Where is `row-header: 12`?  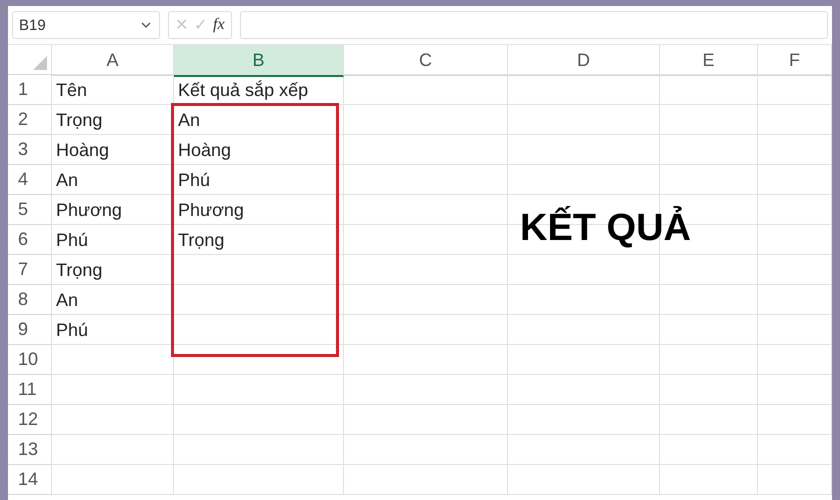 row-header: 12 is located at coordinates (30, 420).